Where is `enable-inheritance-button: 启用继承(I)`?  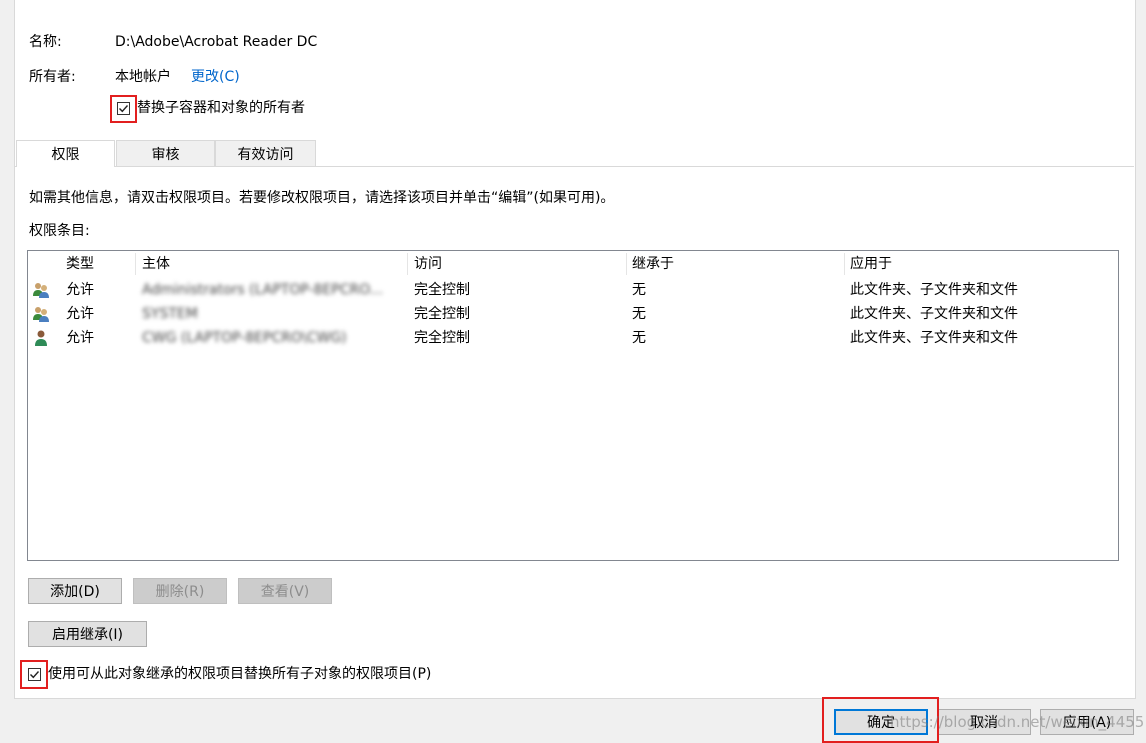
enable-inheritance-button: 启用继承(I) is located at coordinates (87, 634).